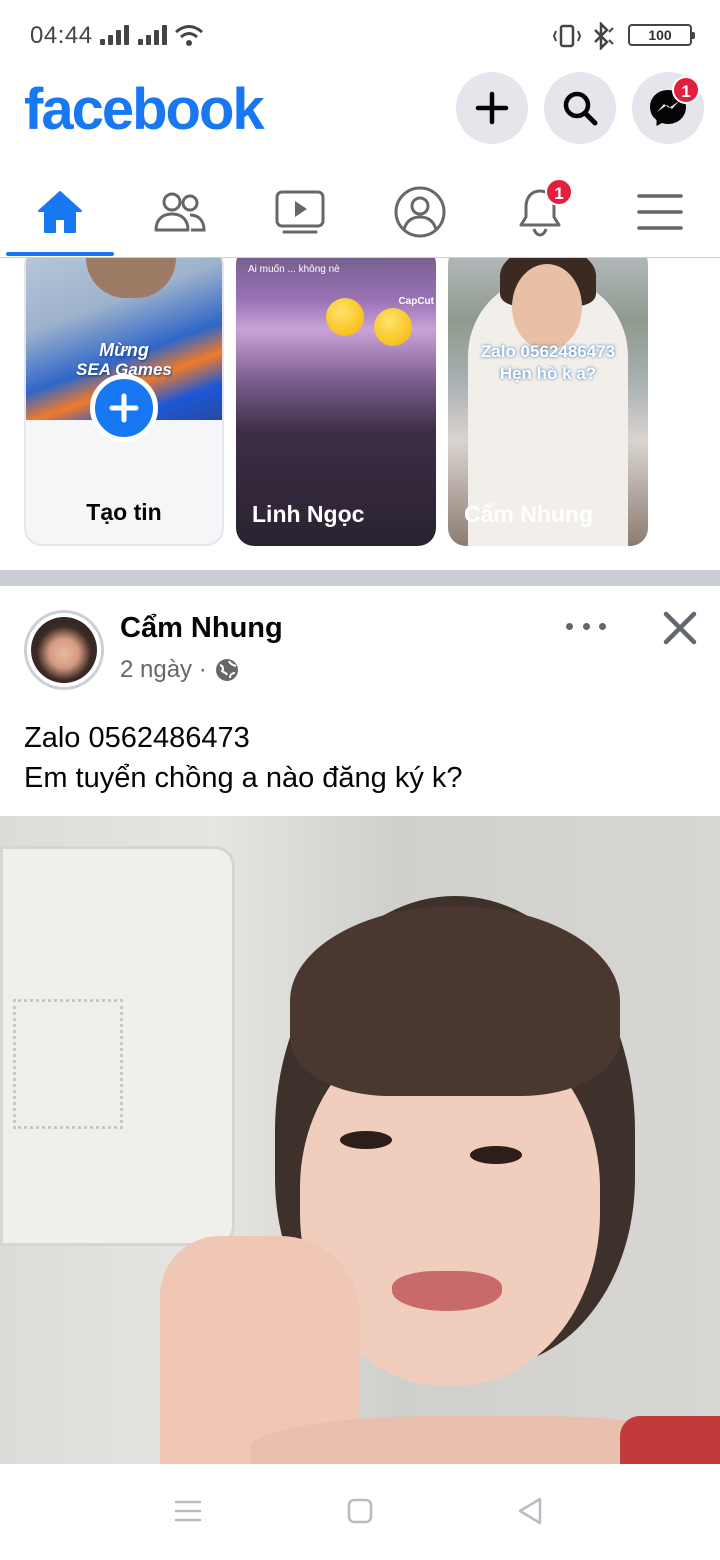 This screenshot has width=720, height=1560. What do you see at coordinates (61, 35) in the screenshot?
I see `status-time: 04:44` at bounding box center [61, 35].